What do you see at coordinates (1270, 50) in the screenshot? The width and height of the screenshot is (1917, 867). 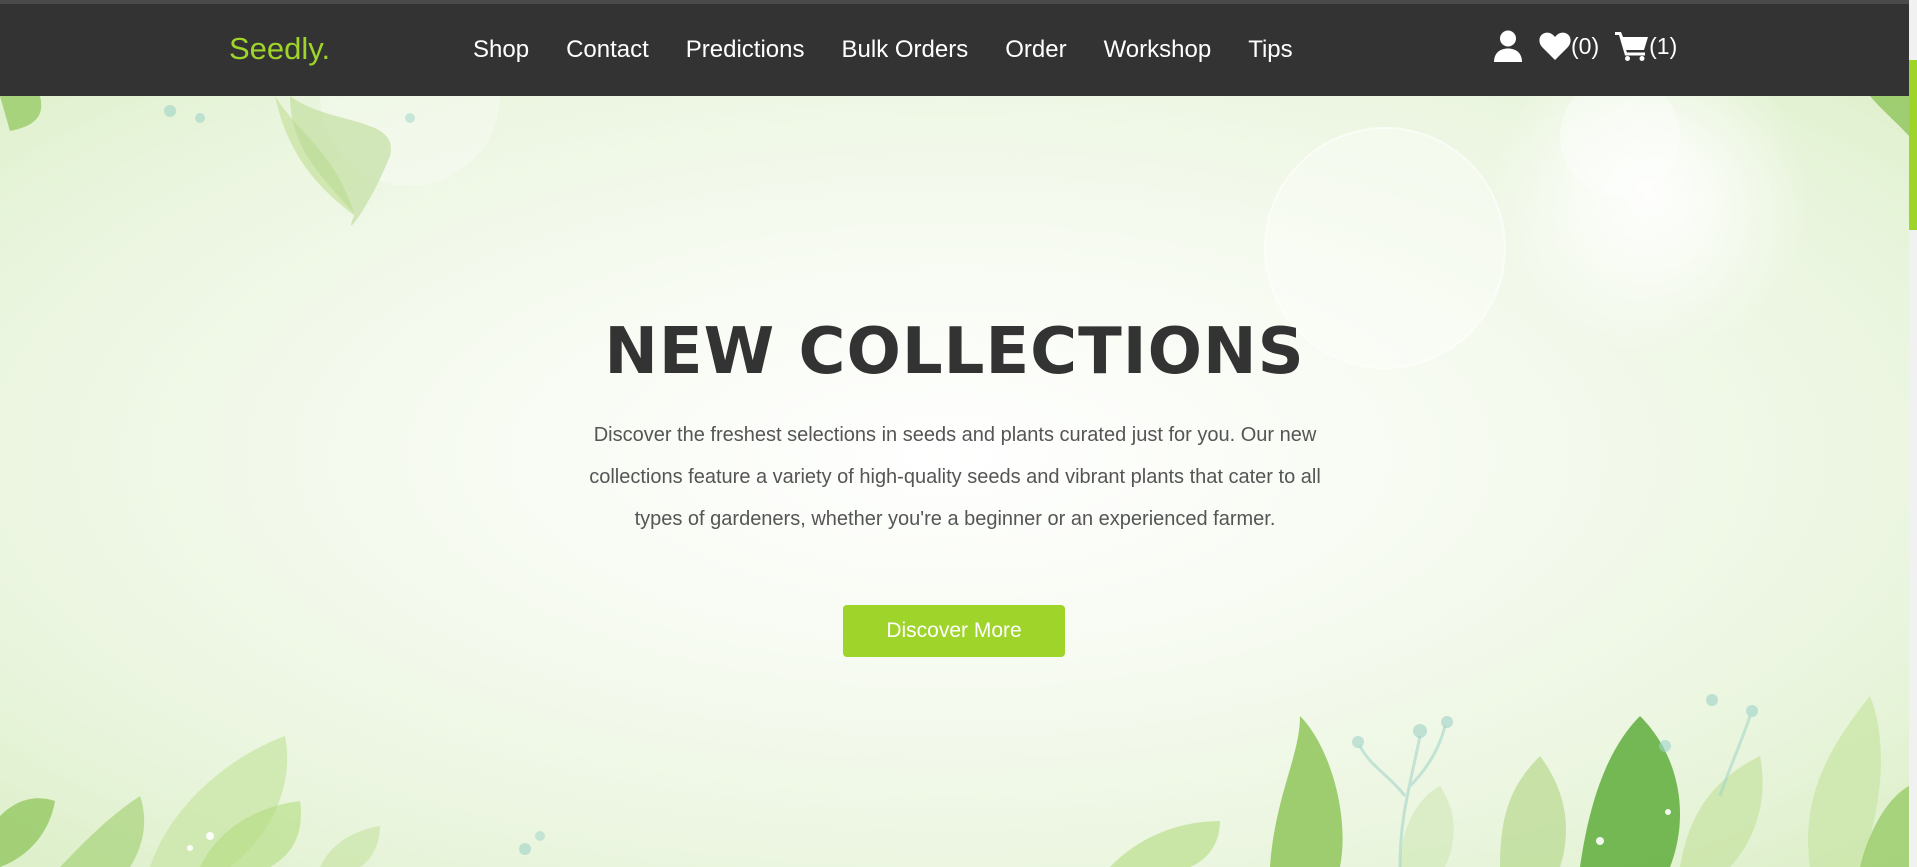 I see `nav-link-tips: Tips` at bounding box center [1270, 50].